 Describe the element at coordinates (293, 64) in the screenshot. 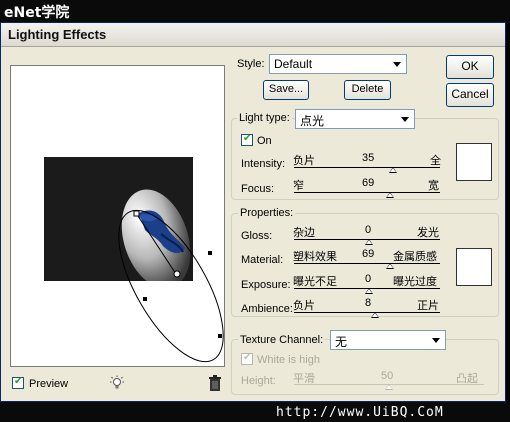

I see `style-value: Default` at that location.